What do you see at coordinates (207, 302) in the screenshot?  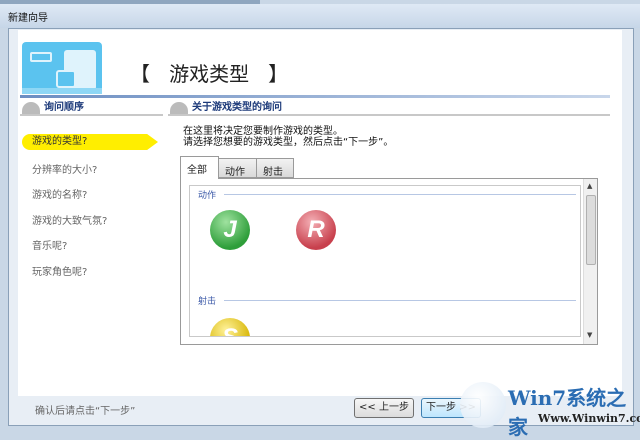 I see `group-label-shooting: 射击` at bounding box center [207, 302].